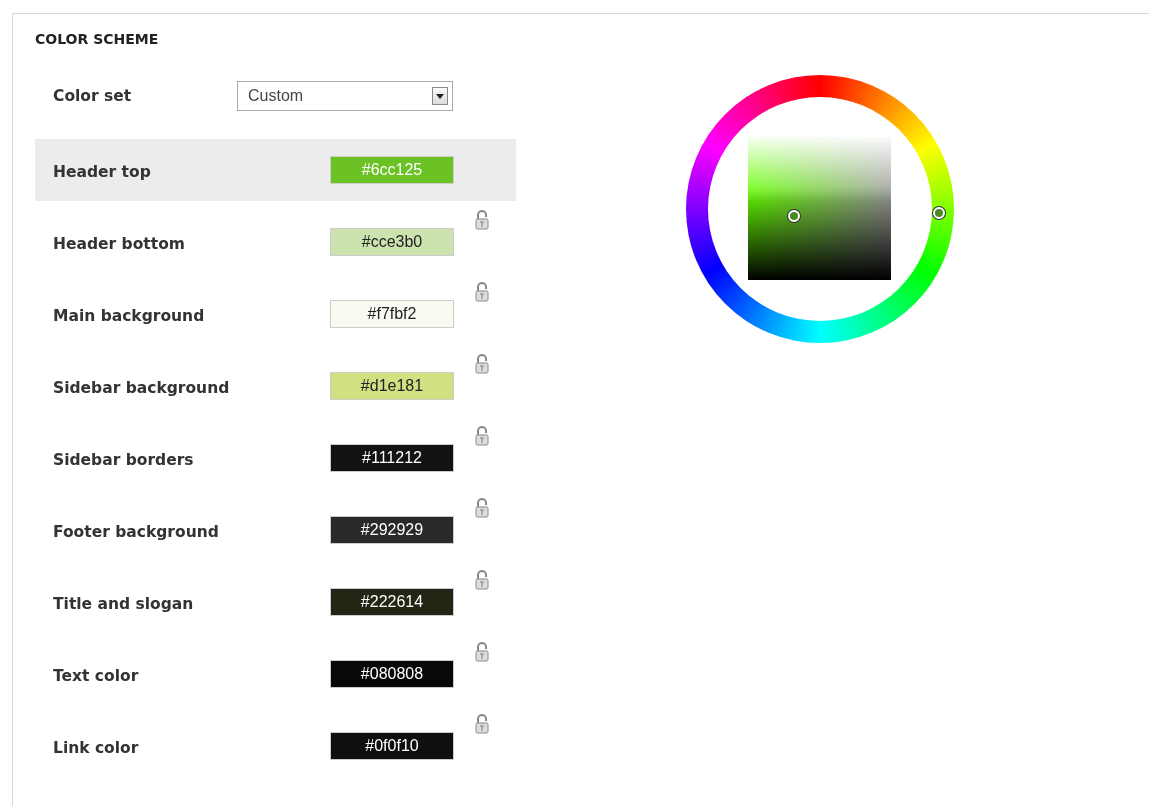 The width and height of the screenshot is (1149, 806). Describe the element at coordinates (96, 748) in the screenshot. I see `field-label: Link color` at that location.